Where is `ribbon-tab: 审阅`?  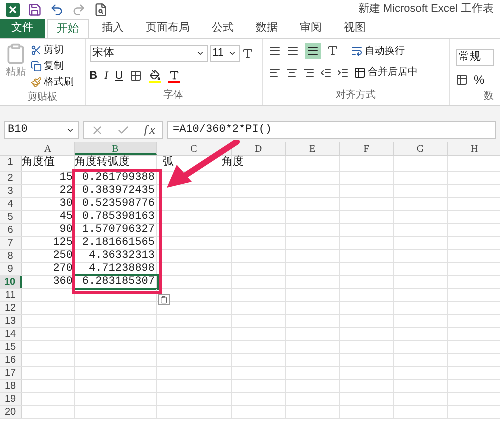 ribbon-tab: 审阅 is located at coordinates (311, 28).